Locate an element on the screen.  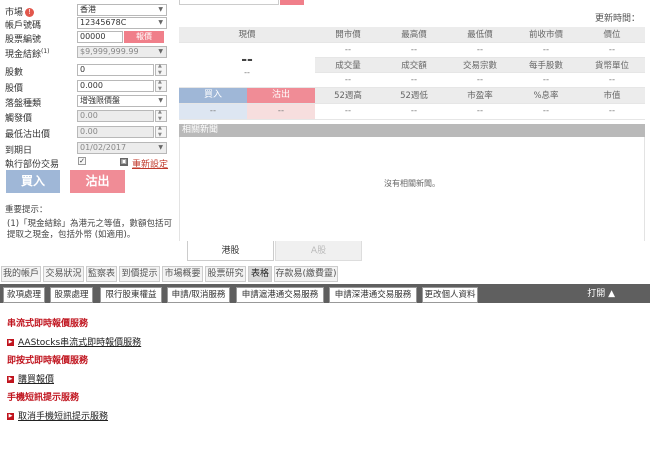
info-icon: ! is located at coordinates (30, 12).